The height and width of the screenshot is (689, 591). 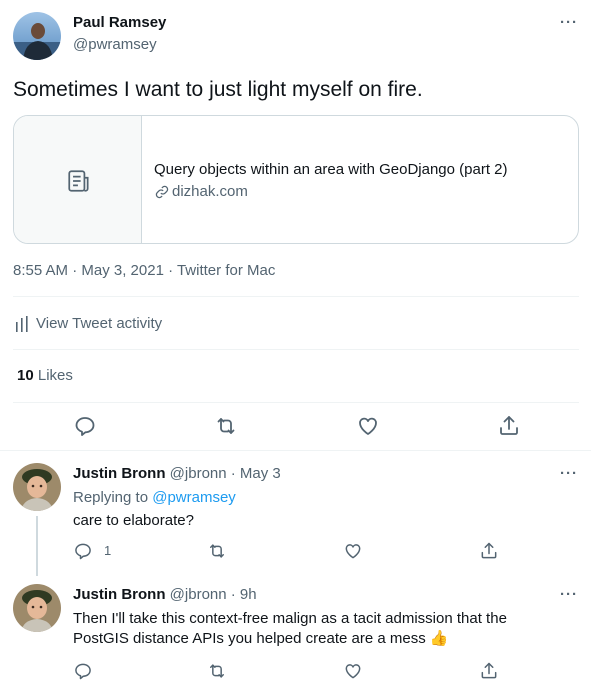 What do you see at coordinates (225, 473) in the screenshot?
I see `reply-handle-time: @jbronn · May 3` at bounding box center [225, 473].